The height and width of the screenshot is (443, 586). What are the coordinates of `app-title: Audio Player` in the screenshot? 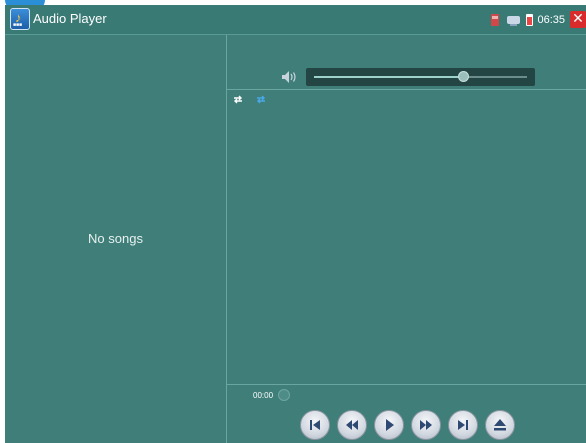 It's located at (70, 18).